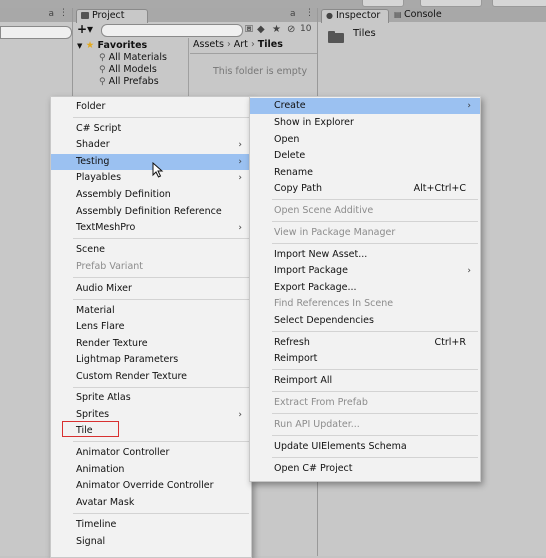 The image size is (546, 558). What do you see at coordinates (112, 16) in the screenshot?
I see `tab-project: Project` at bounding box center [112, 16].